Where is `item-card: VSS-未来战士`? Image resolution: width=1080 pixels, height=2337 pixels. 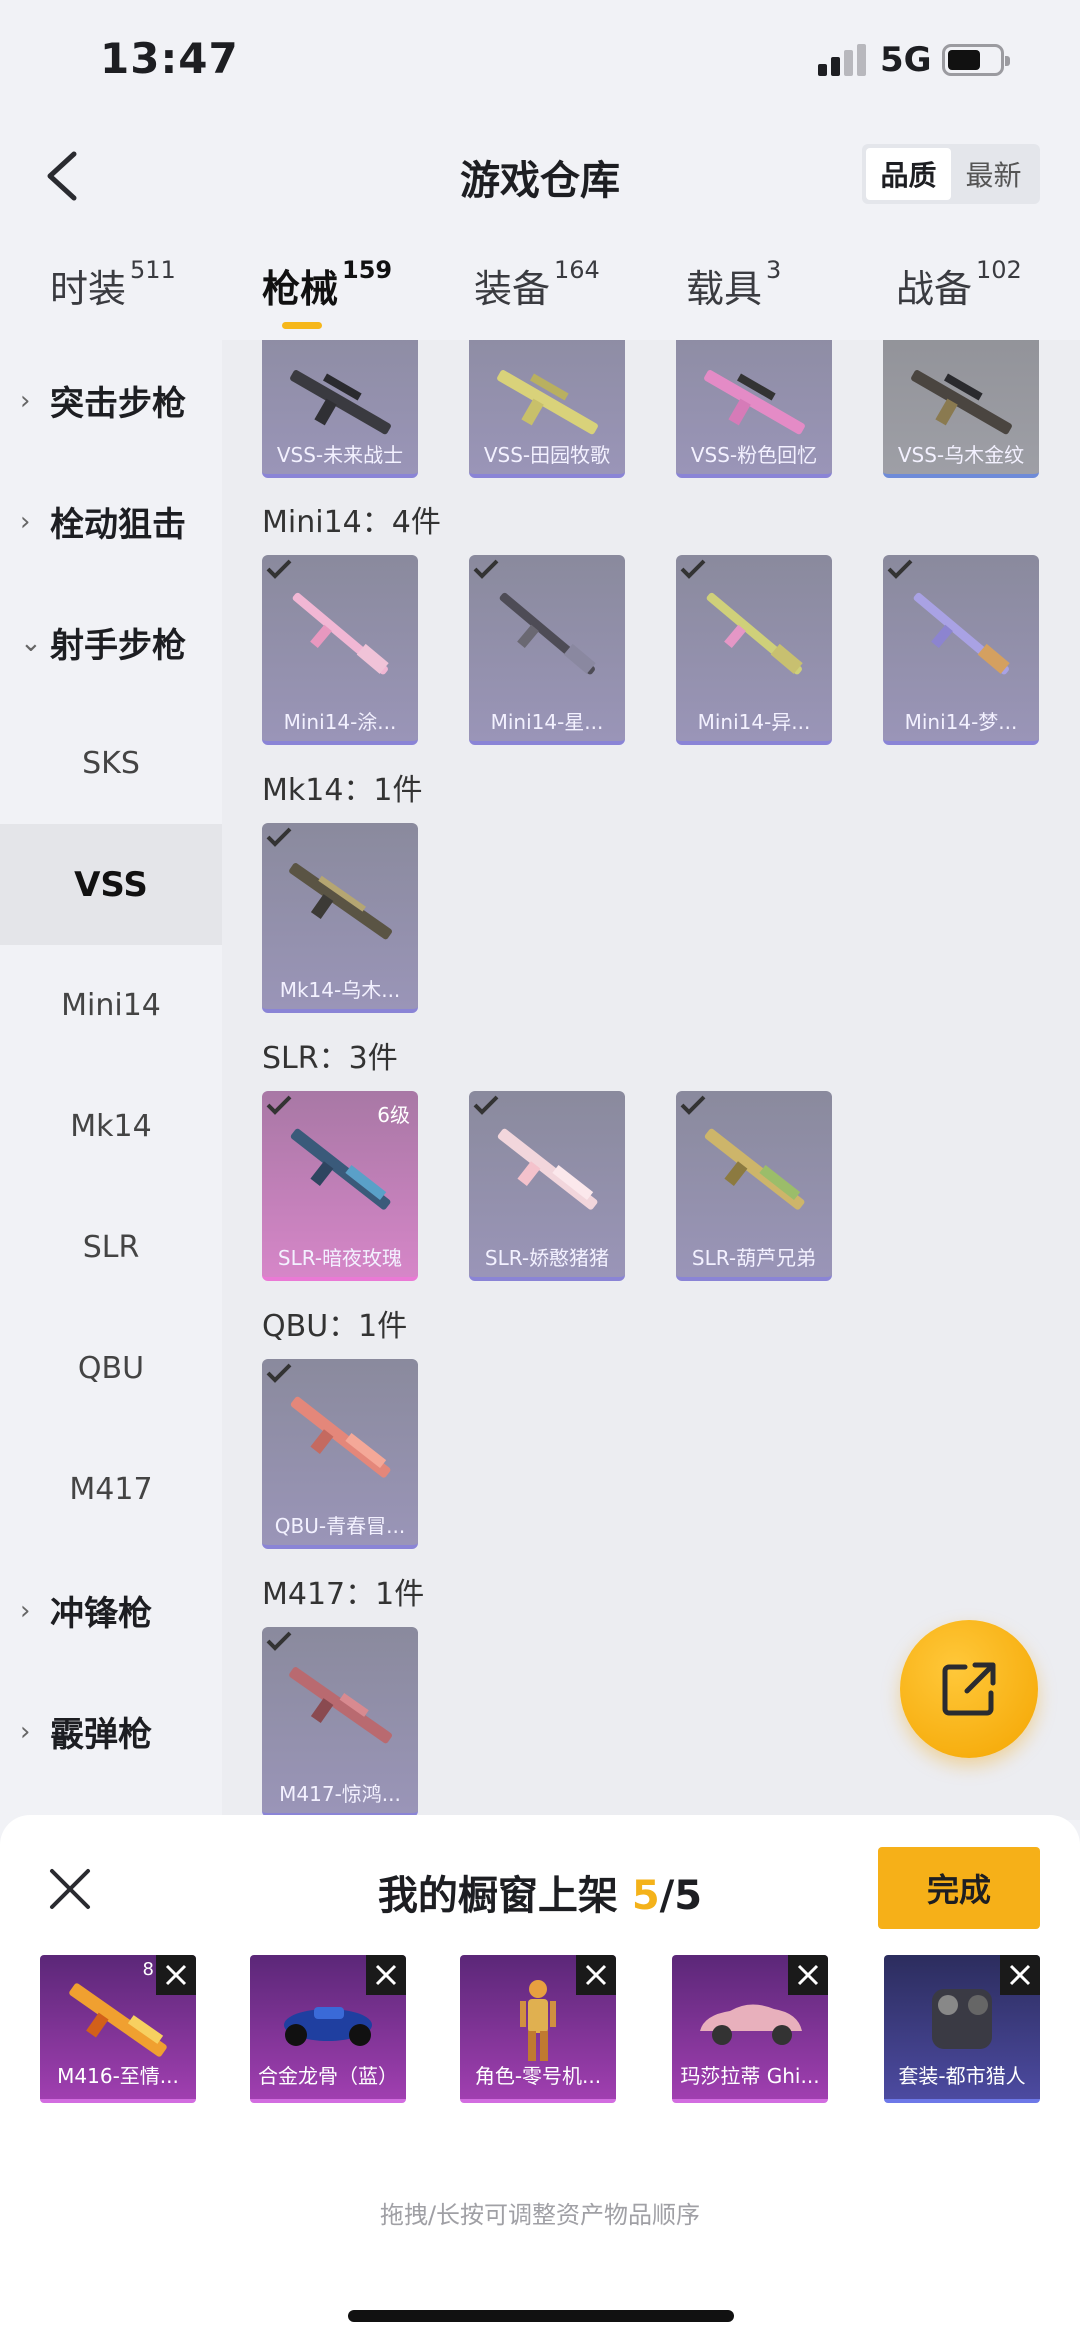
item-card: VSS-未来战士 is located at coordinates (340, 409).